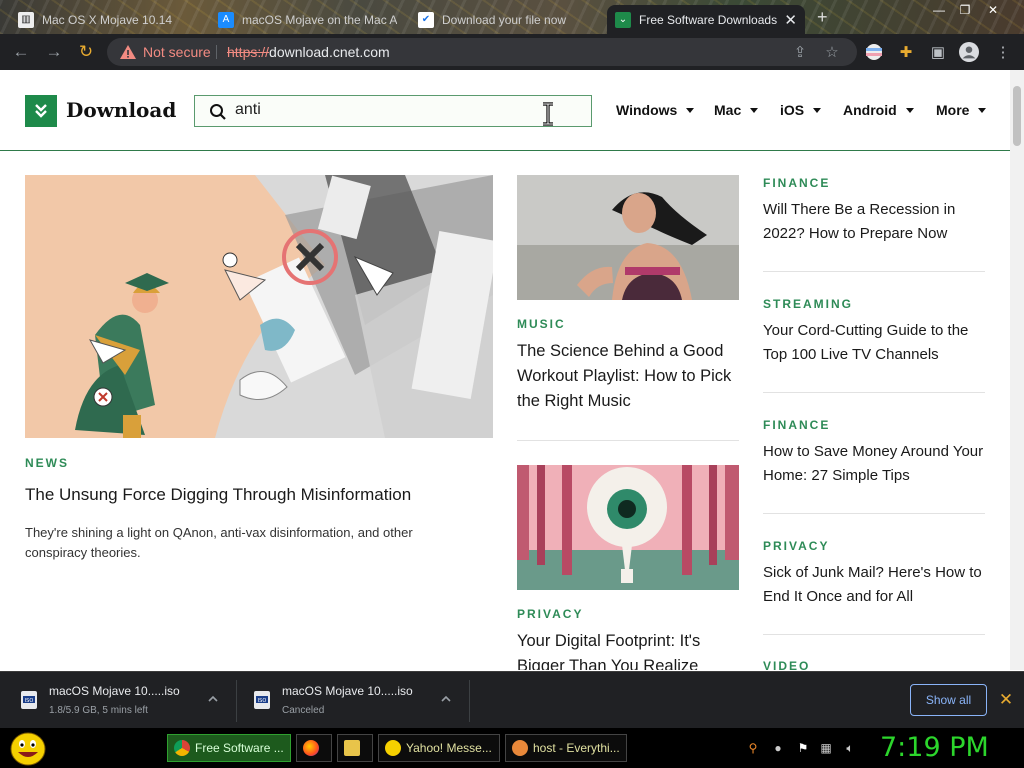  What do you see at coordinates (405, 110) in the screenshot?
I see `search-input` at bounding box center [405, 110].